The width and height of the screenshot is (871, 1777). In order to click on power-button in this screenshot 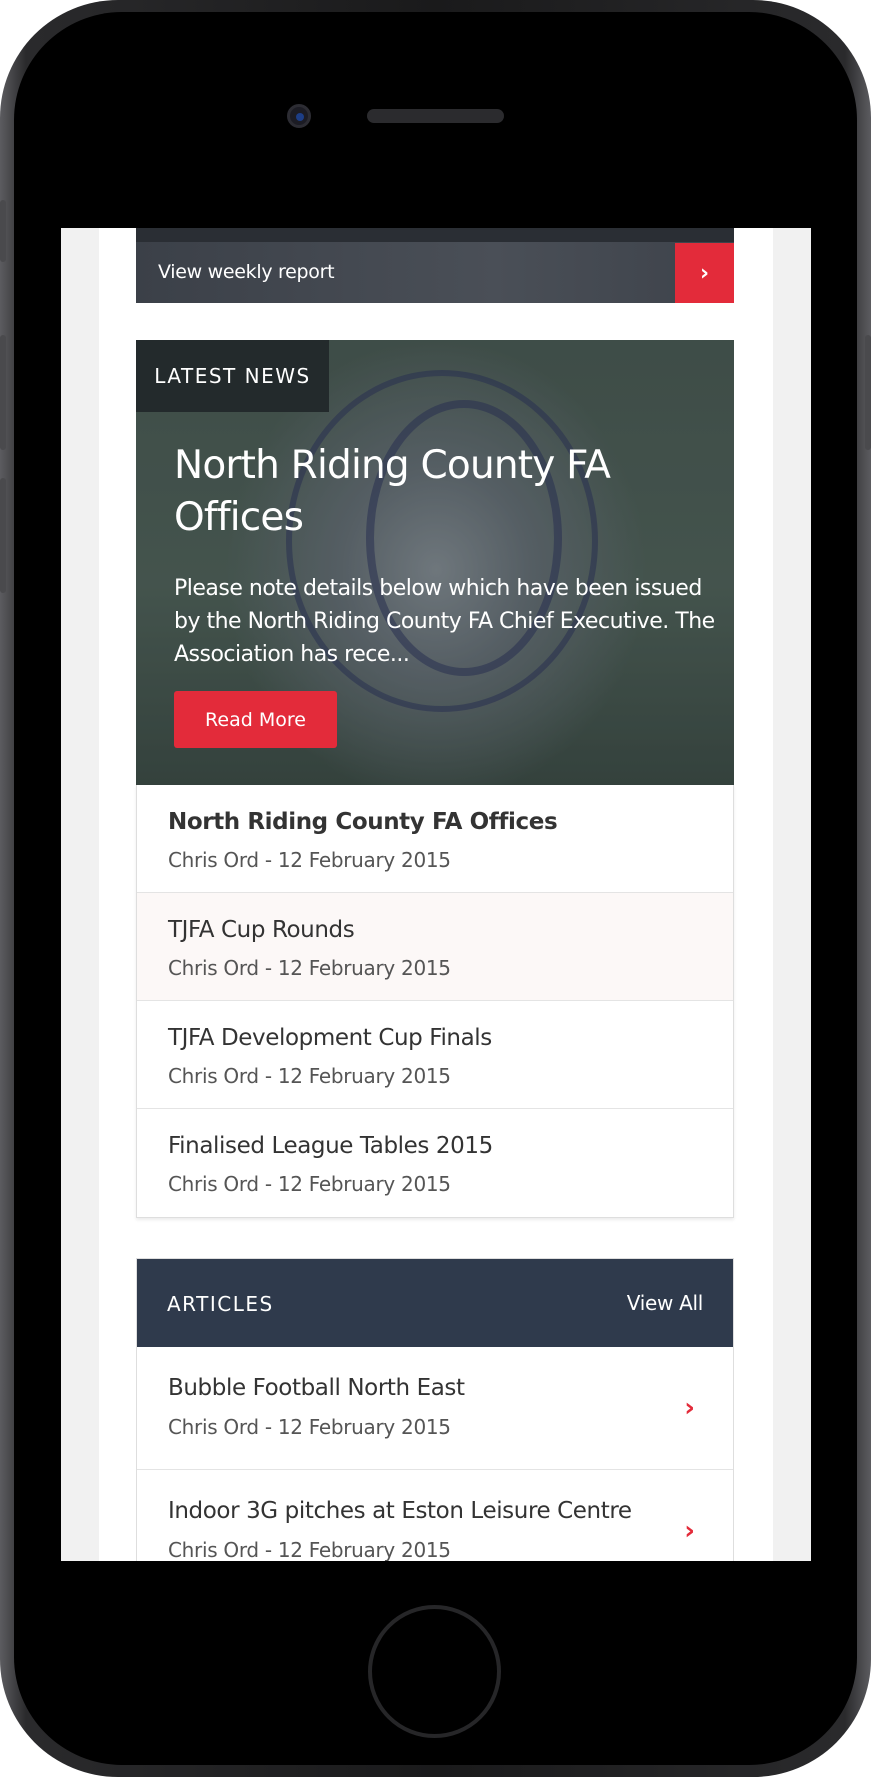, I will do `click(868, 392)`.